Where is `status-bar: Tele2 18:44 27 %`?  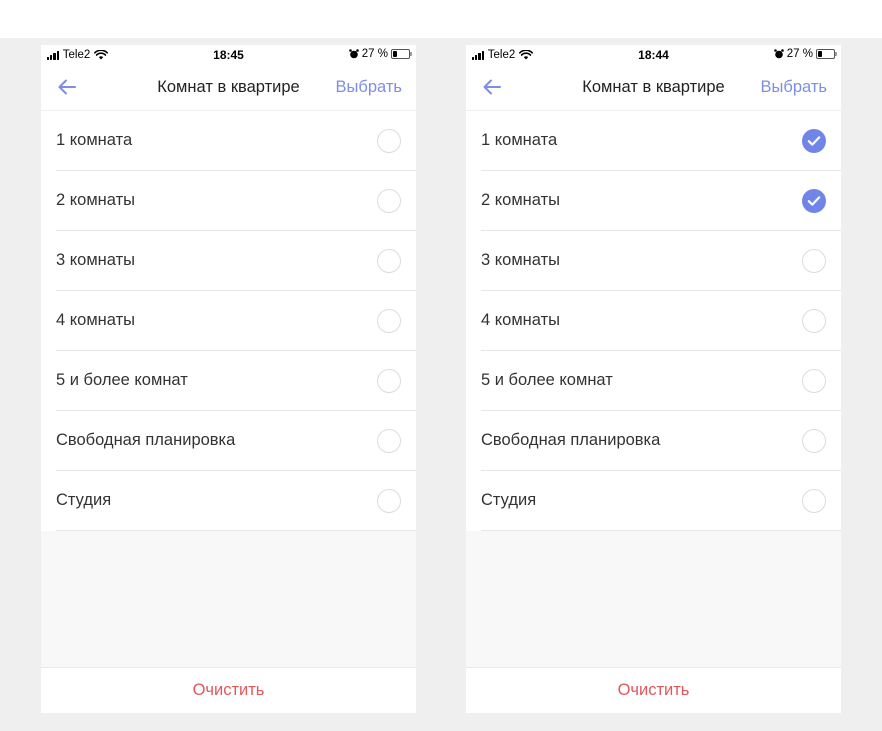 status-bar: Tele2 18:44 27 % is located at coordinates (653, 55).